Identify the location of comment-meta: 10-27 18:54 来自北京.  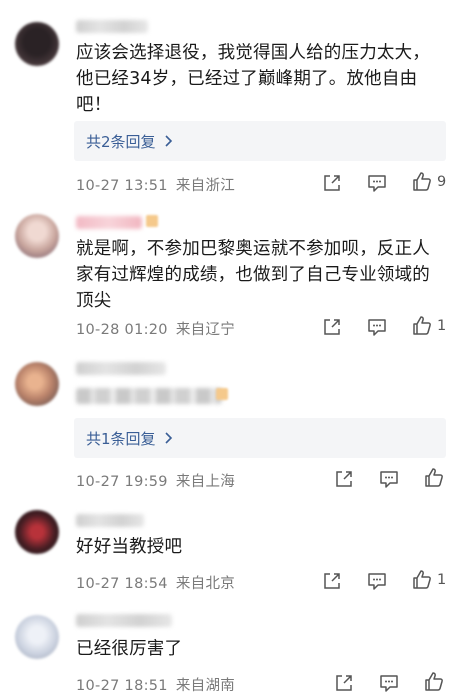
(155, 582).